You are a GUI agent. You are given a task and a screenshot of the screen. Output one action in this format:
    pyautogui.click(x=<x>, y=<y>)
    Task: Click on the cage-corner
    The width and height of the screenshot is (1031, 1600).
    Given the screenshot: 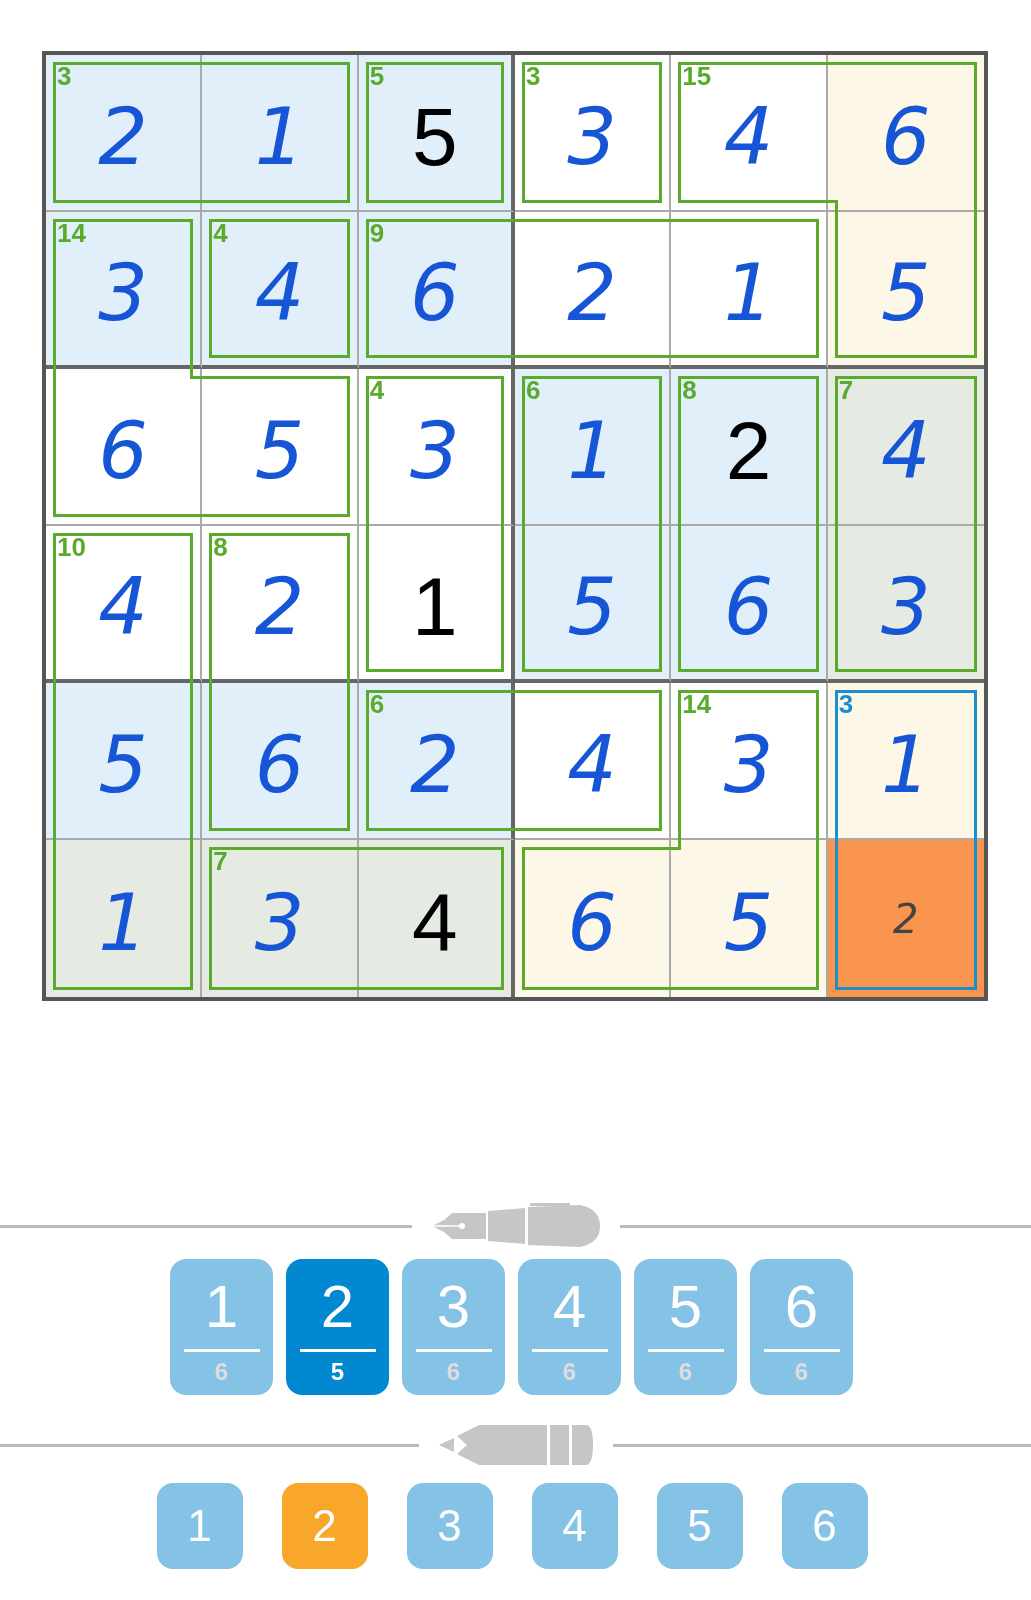 What is the action you would take?
    pyautogui.click(x=675, y=844)
    